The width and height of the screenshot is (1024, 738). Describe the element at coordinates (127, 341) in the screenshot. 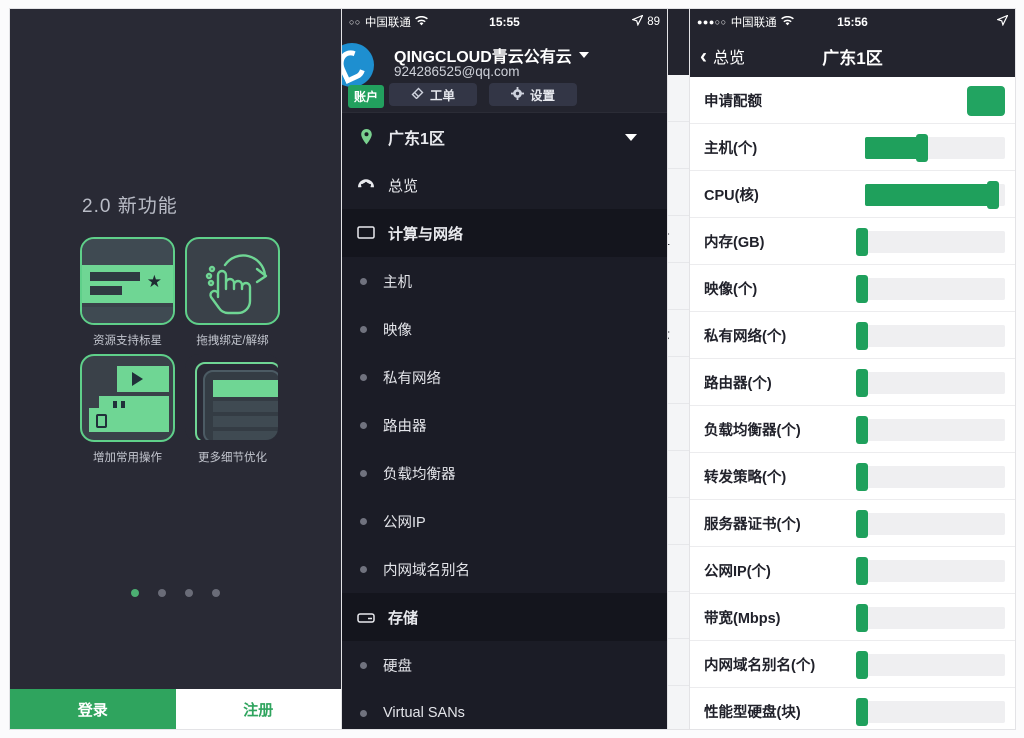

I see `feature-caption: 资源支持标星` at that location.